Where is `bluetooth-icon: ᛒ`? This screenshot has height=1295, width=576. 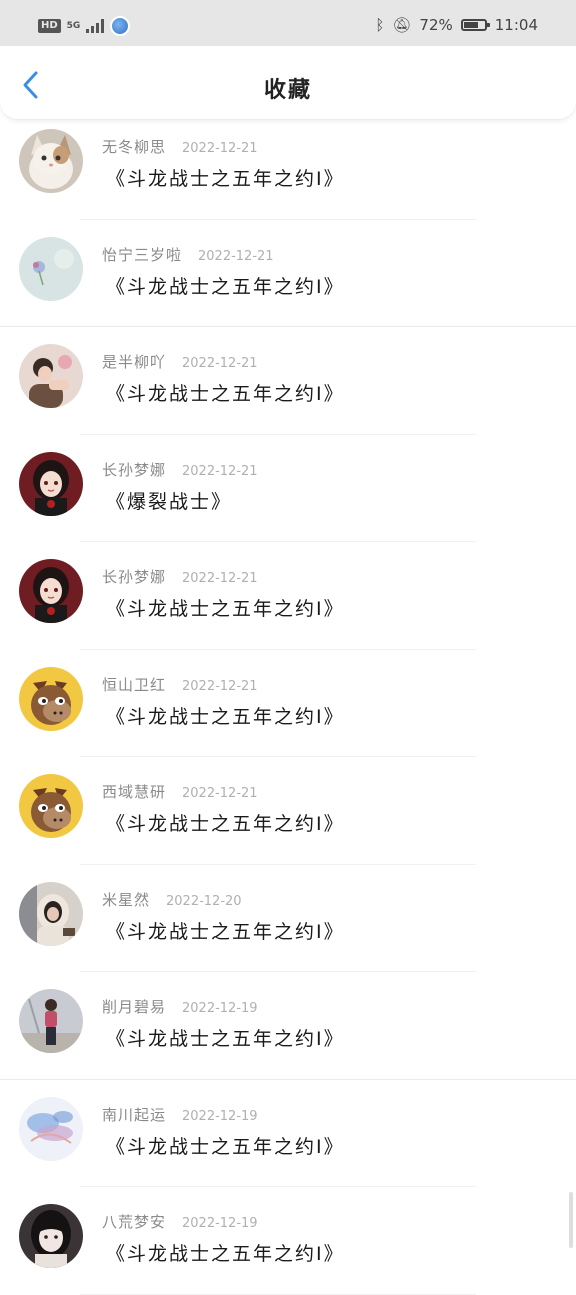
bluetooth-icon: ᛒ is located at coordinates (380, 25).